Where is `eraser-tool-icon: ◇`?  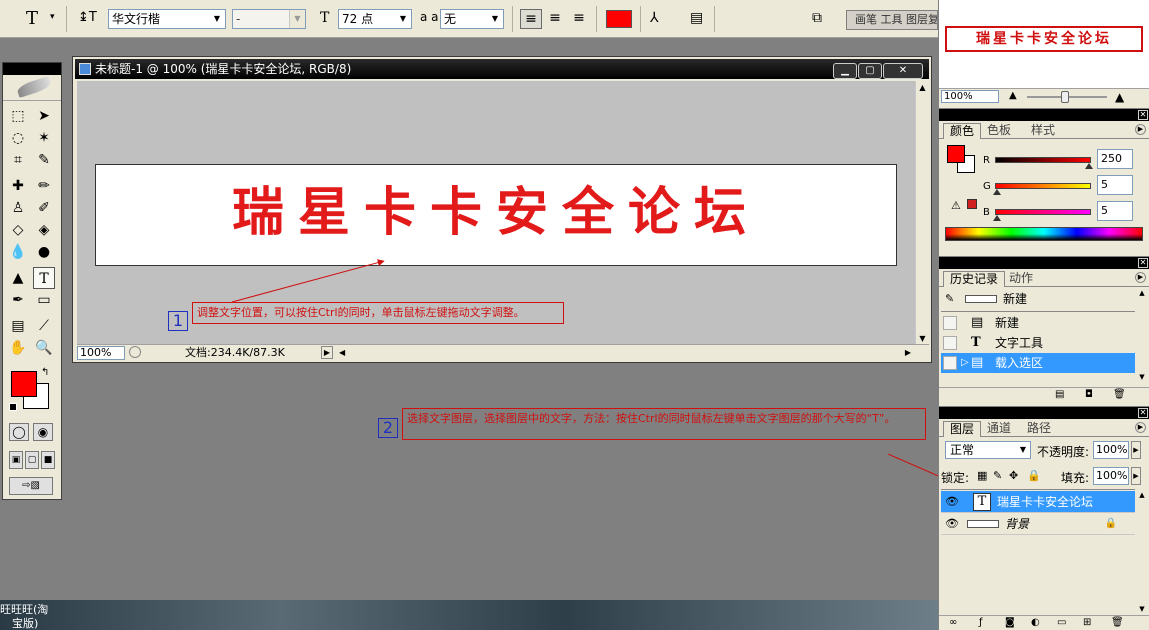 eraser-tool-icon: ◇ is located at coordinates (18, 230).